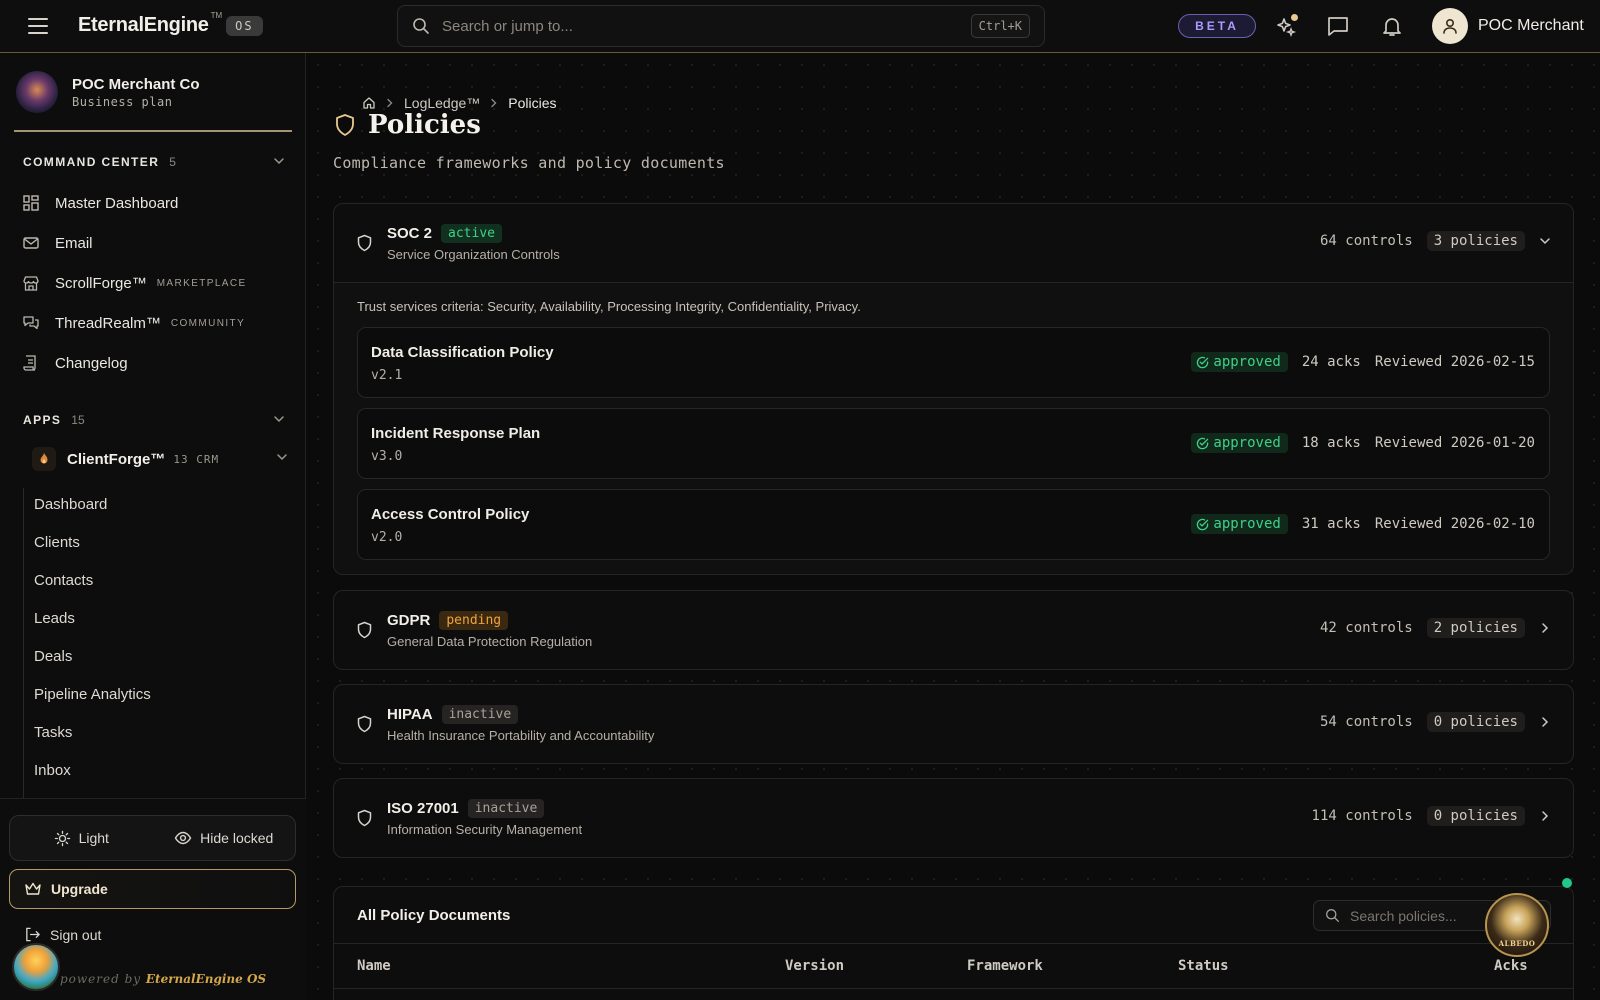 This screenshot has height=1000, width=1600. Describe the element at coordinates (456, 433) in the screenshot. I see `policy-name: Incident Response Plan` at that location.